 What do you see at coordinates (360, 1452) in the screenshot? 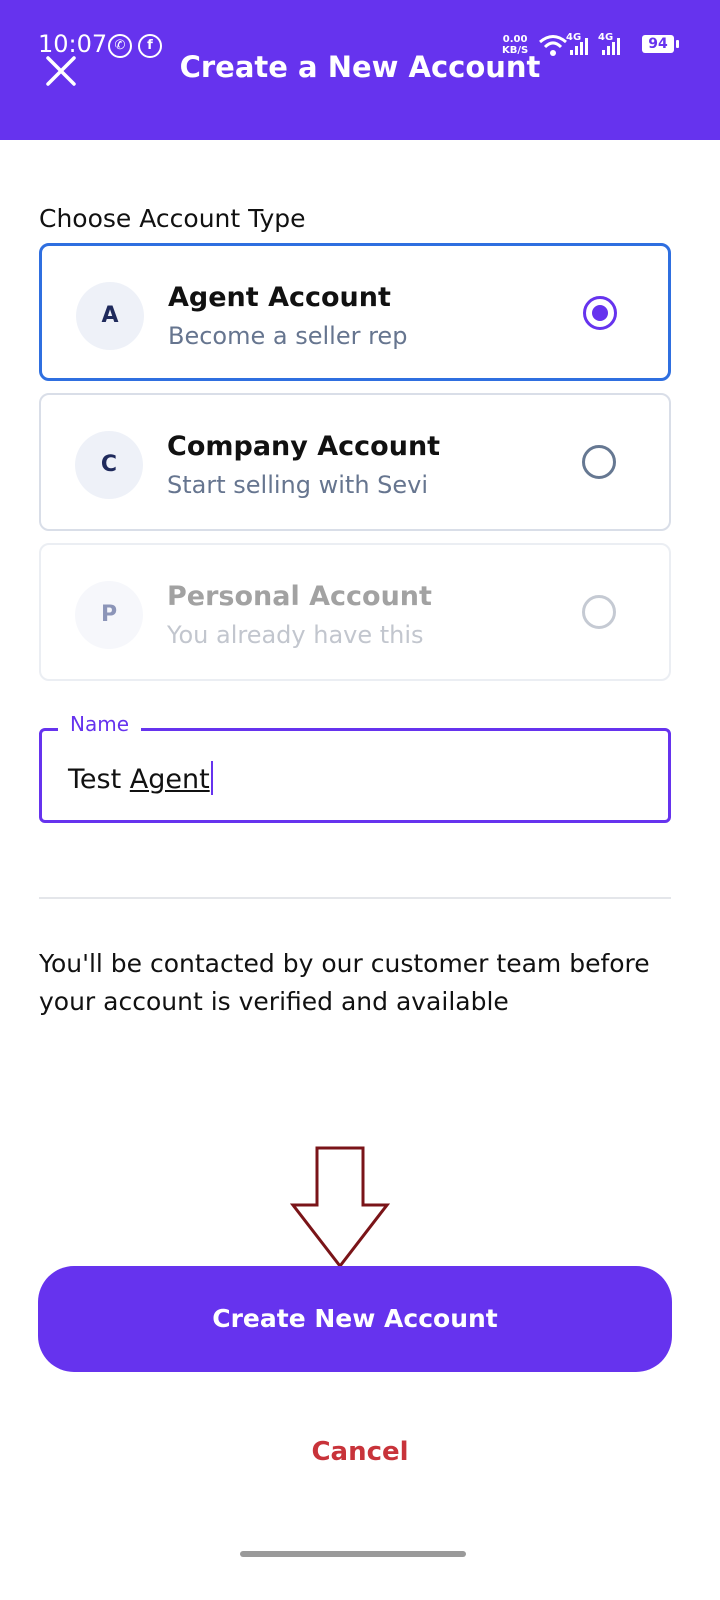
I see `cancel-button: Cancel` at bounding box center [360, 1452].